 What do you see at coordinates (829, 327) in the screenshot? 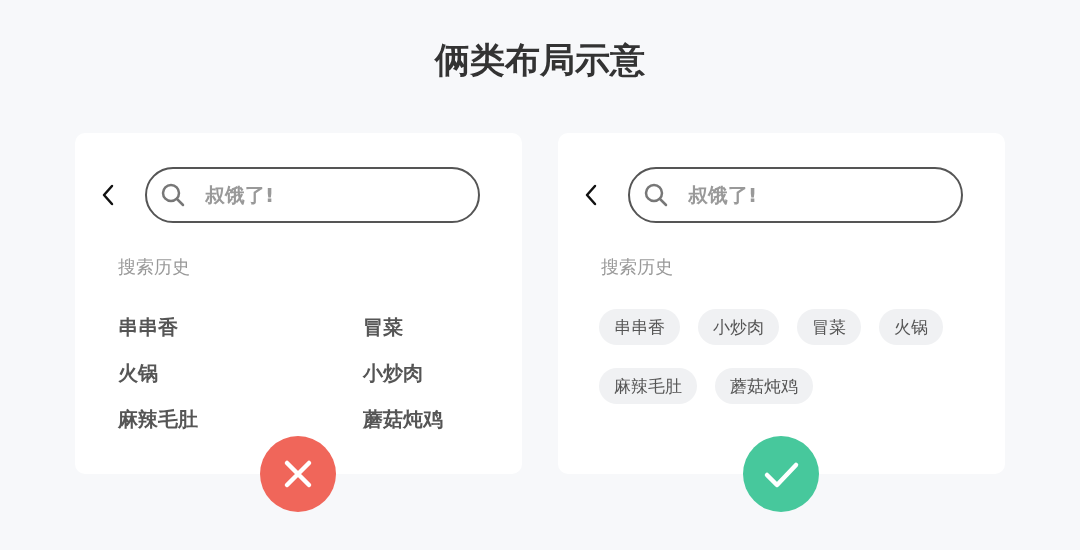
I see `history-tag: 冒菜` at bounding box center [829, 327].